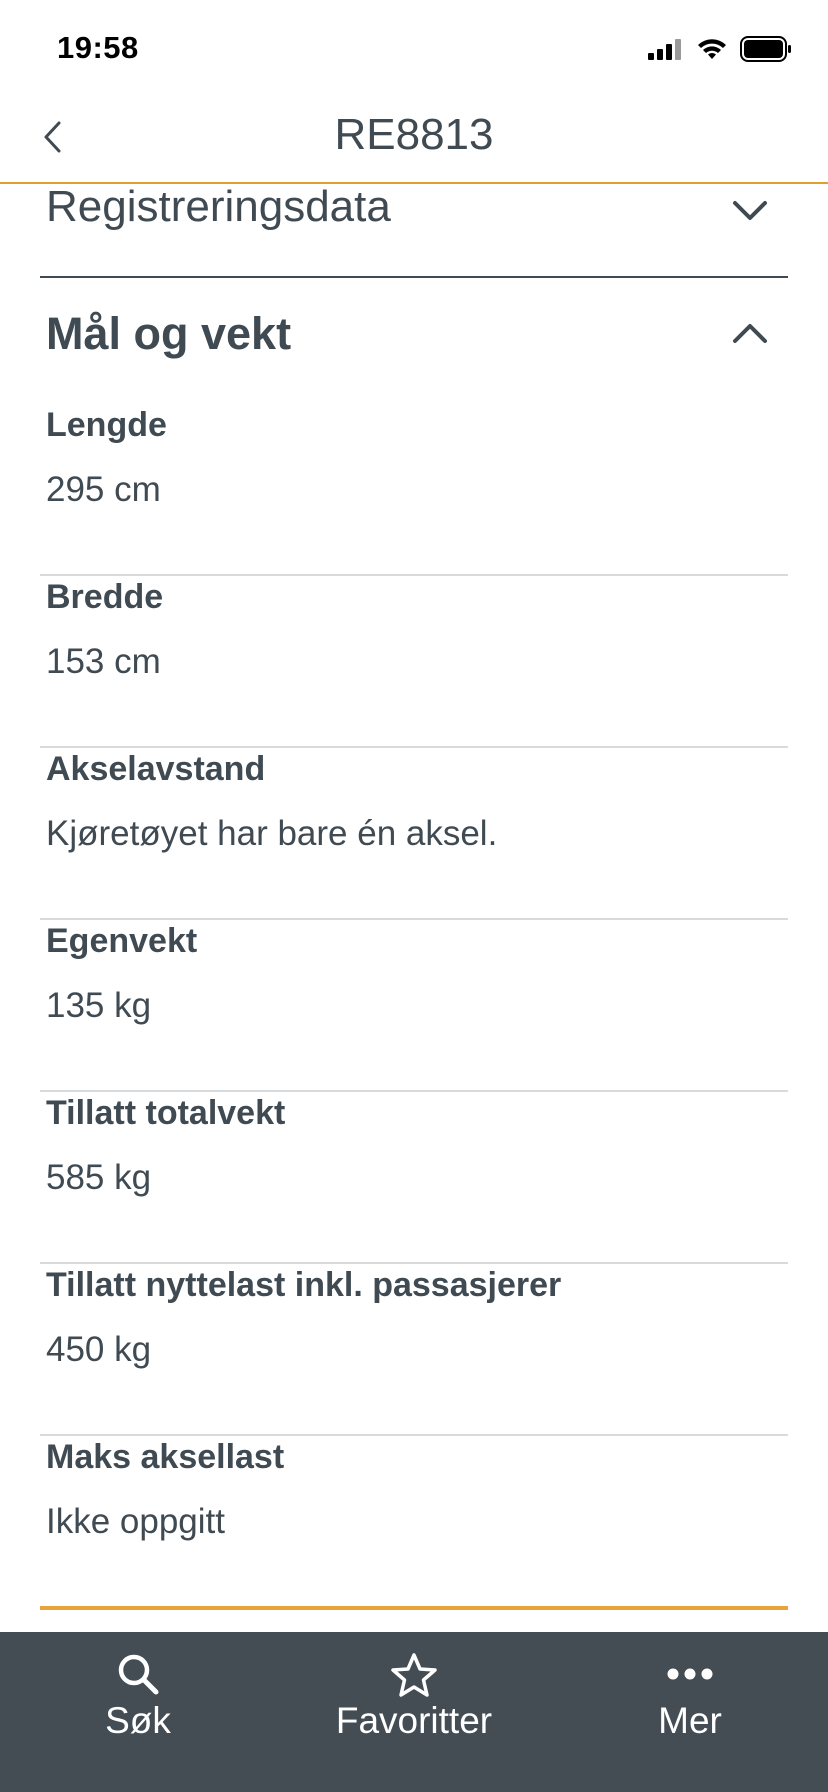 The image size is (828, 1792). I want to click on detail-label: Tillatt nyttelast inkl. passasjerer, so click(304, 1285).